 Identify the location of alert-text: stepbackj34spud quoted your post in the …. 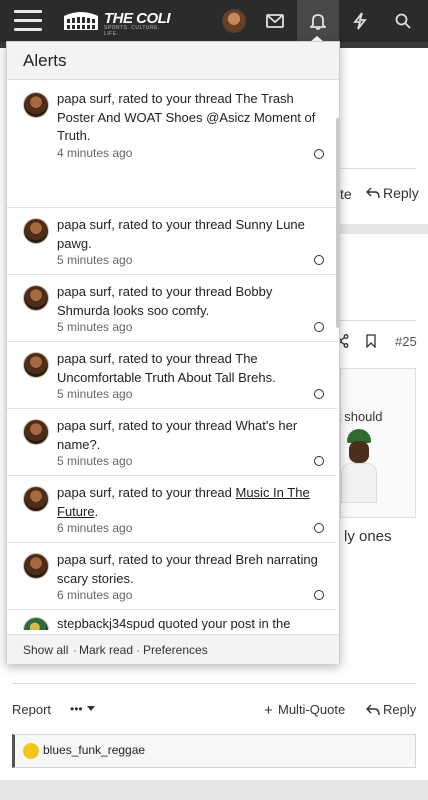
(191, 622).